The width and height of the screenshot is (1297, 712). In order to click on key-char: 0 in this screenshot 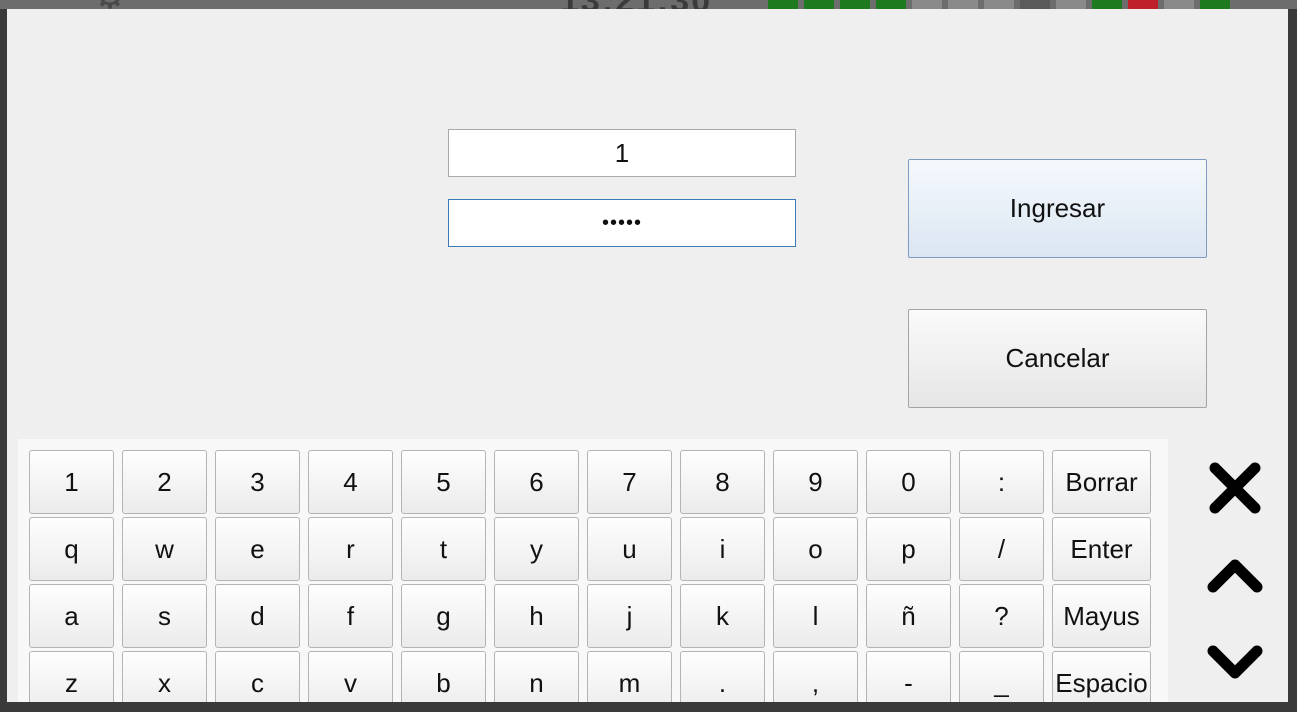, I will do `click(908, 482)`.